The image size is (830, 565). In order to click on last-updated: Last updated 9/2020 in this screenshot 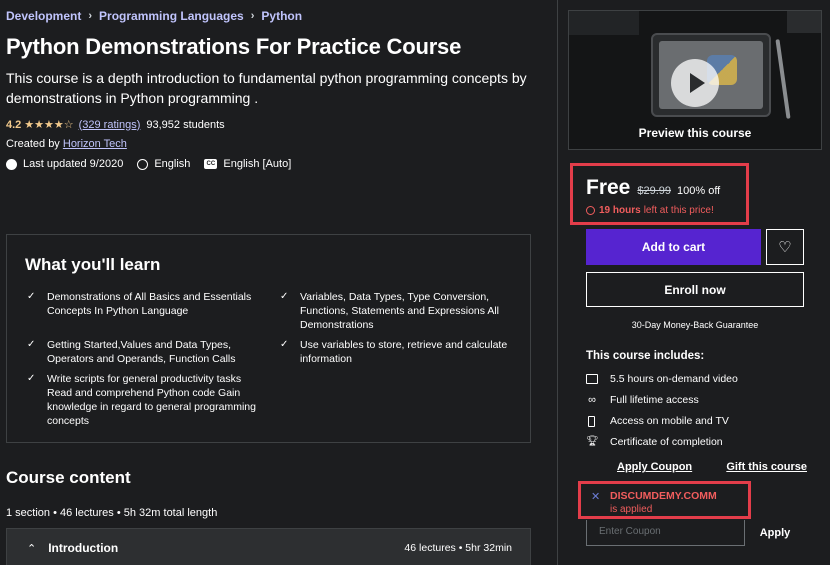, I will do `click(64, 164)`.